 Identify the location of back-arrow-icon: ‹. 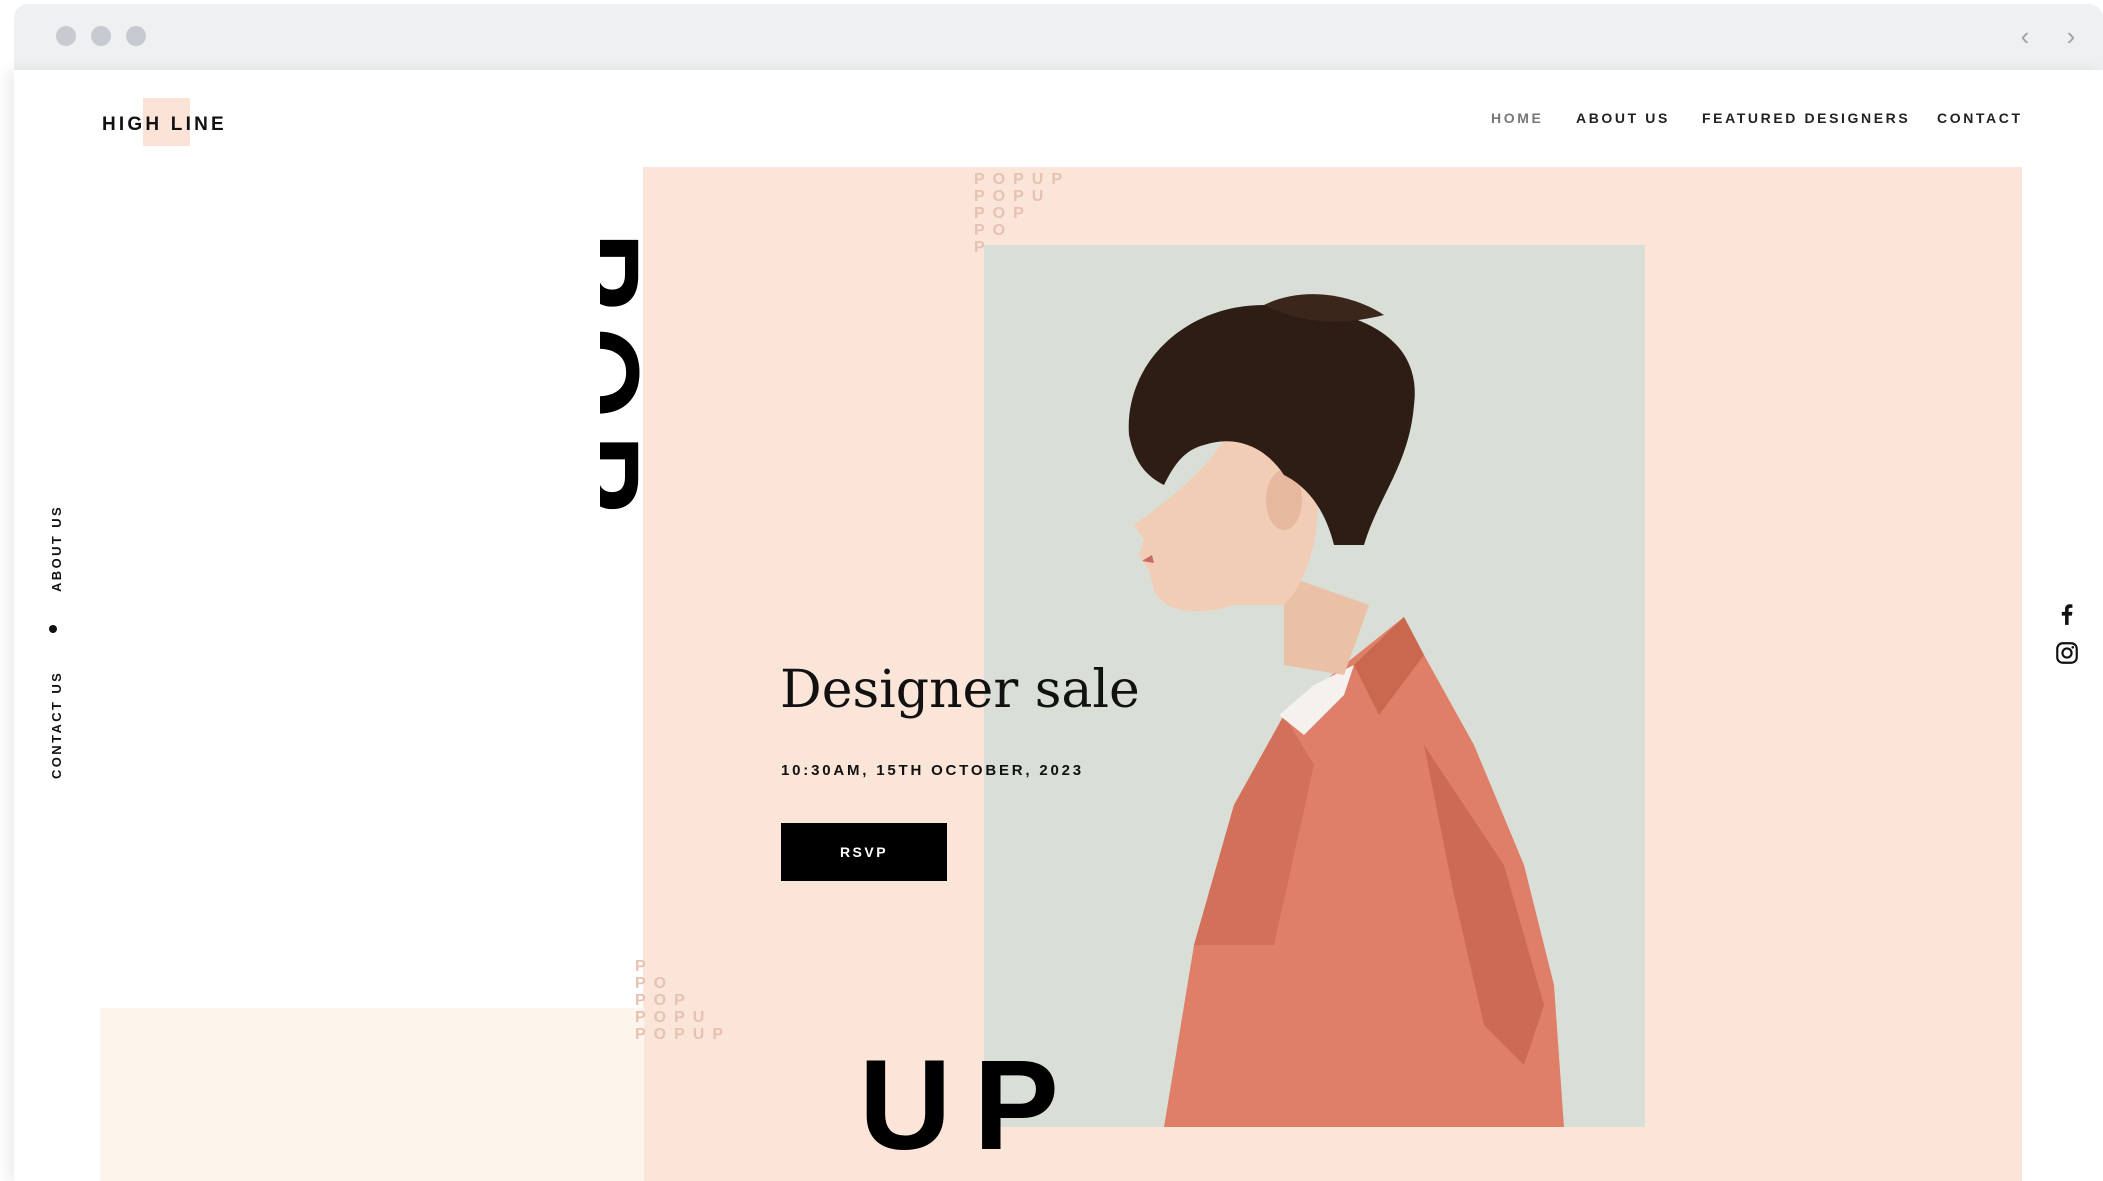
(2025, 36).